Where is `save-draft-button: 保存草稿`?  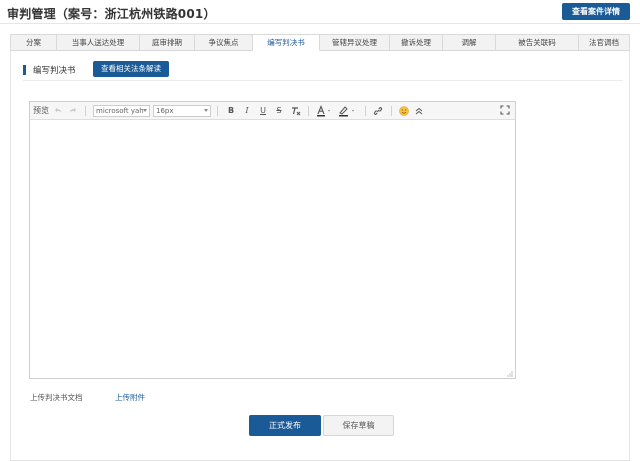
save-draft-button: 保存草稿 is located at coordinates (358, 425).